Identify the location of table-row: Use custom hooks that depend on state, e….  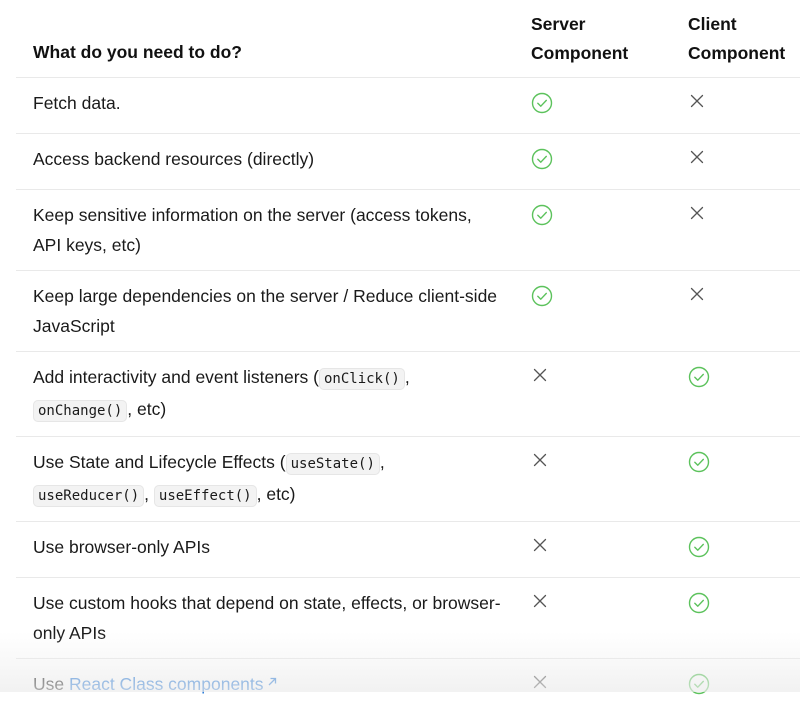
(408, 618).